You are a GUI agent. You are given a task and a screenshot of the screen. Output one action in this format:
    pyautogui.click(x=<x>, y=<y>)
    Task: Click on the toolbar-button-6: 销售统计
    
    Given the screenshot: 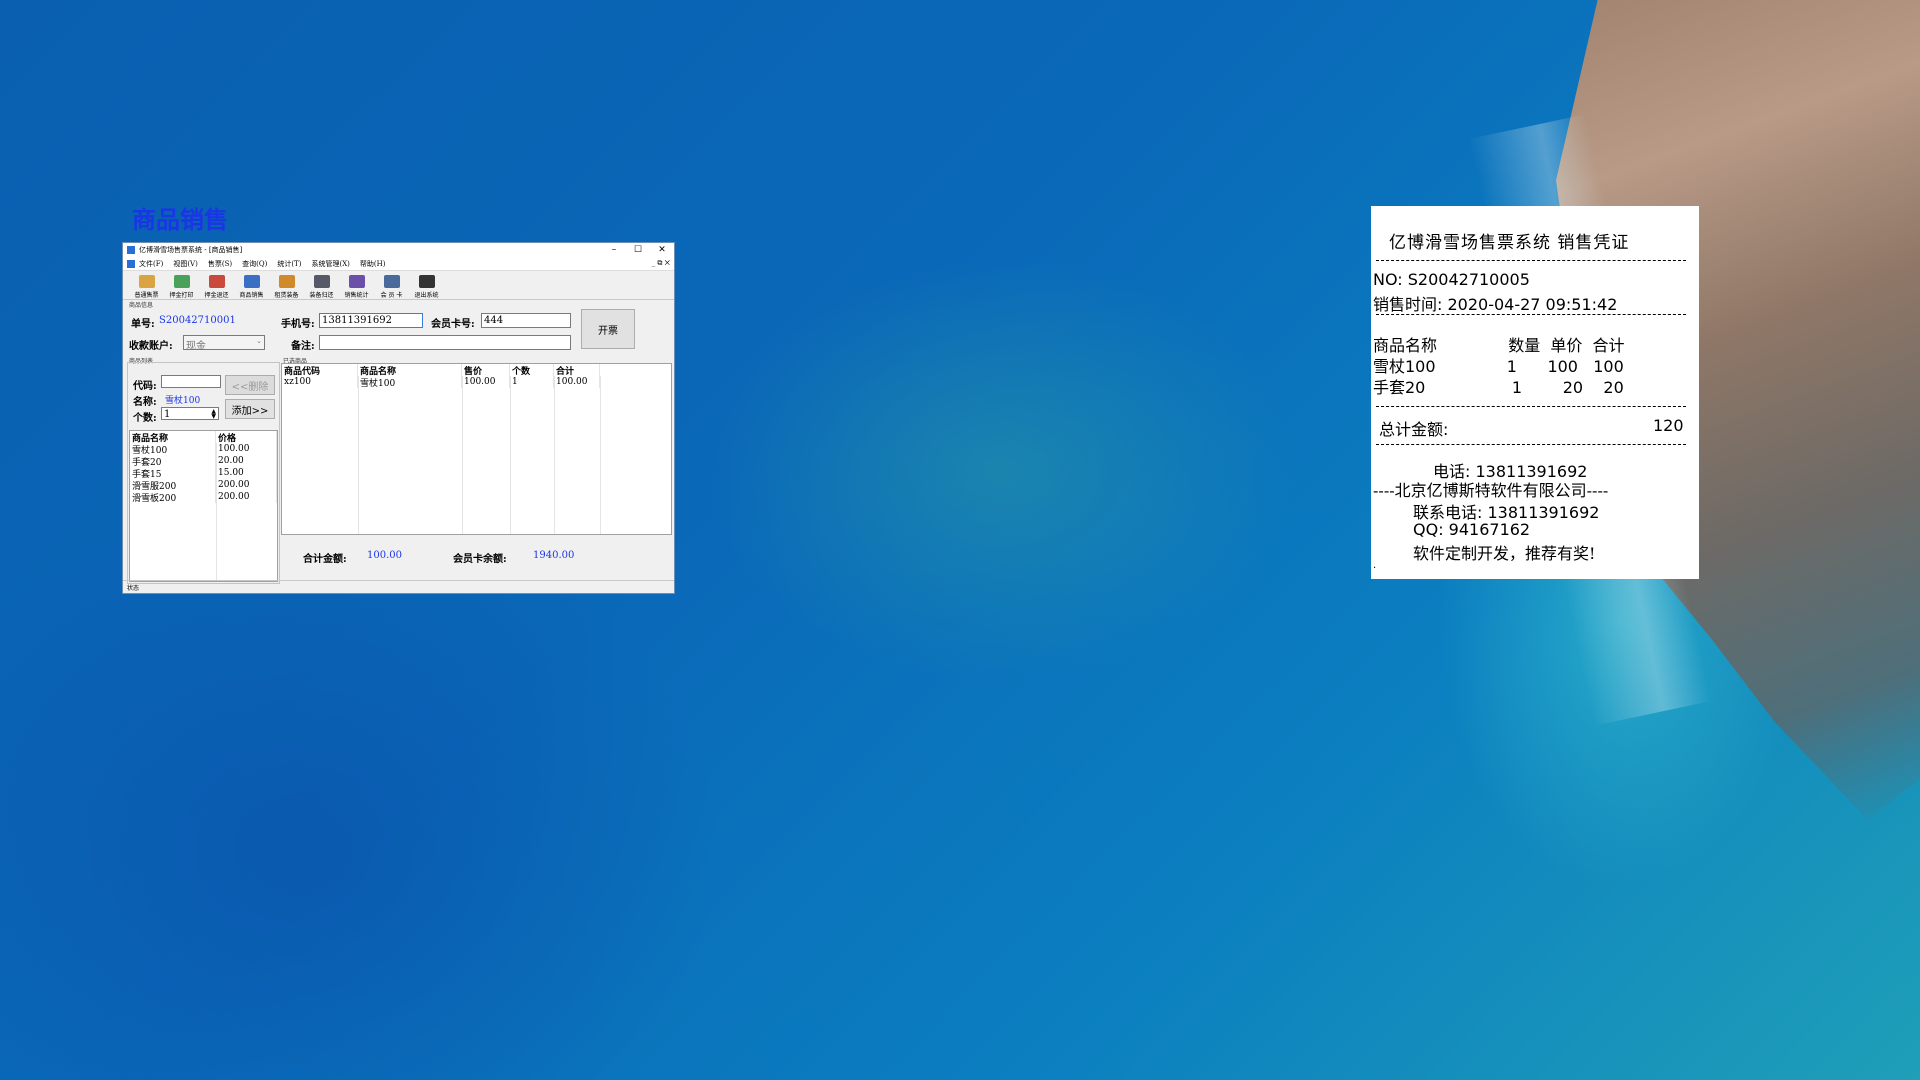 What is the action you would take?
    pyautogui.click(x=356, y=287)
    